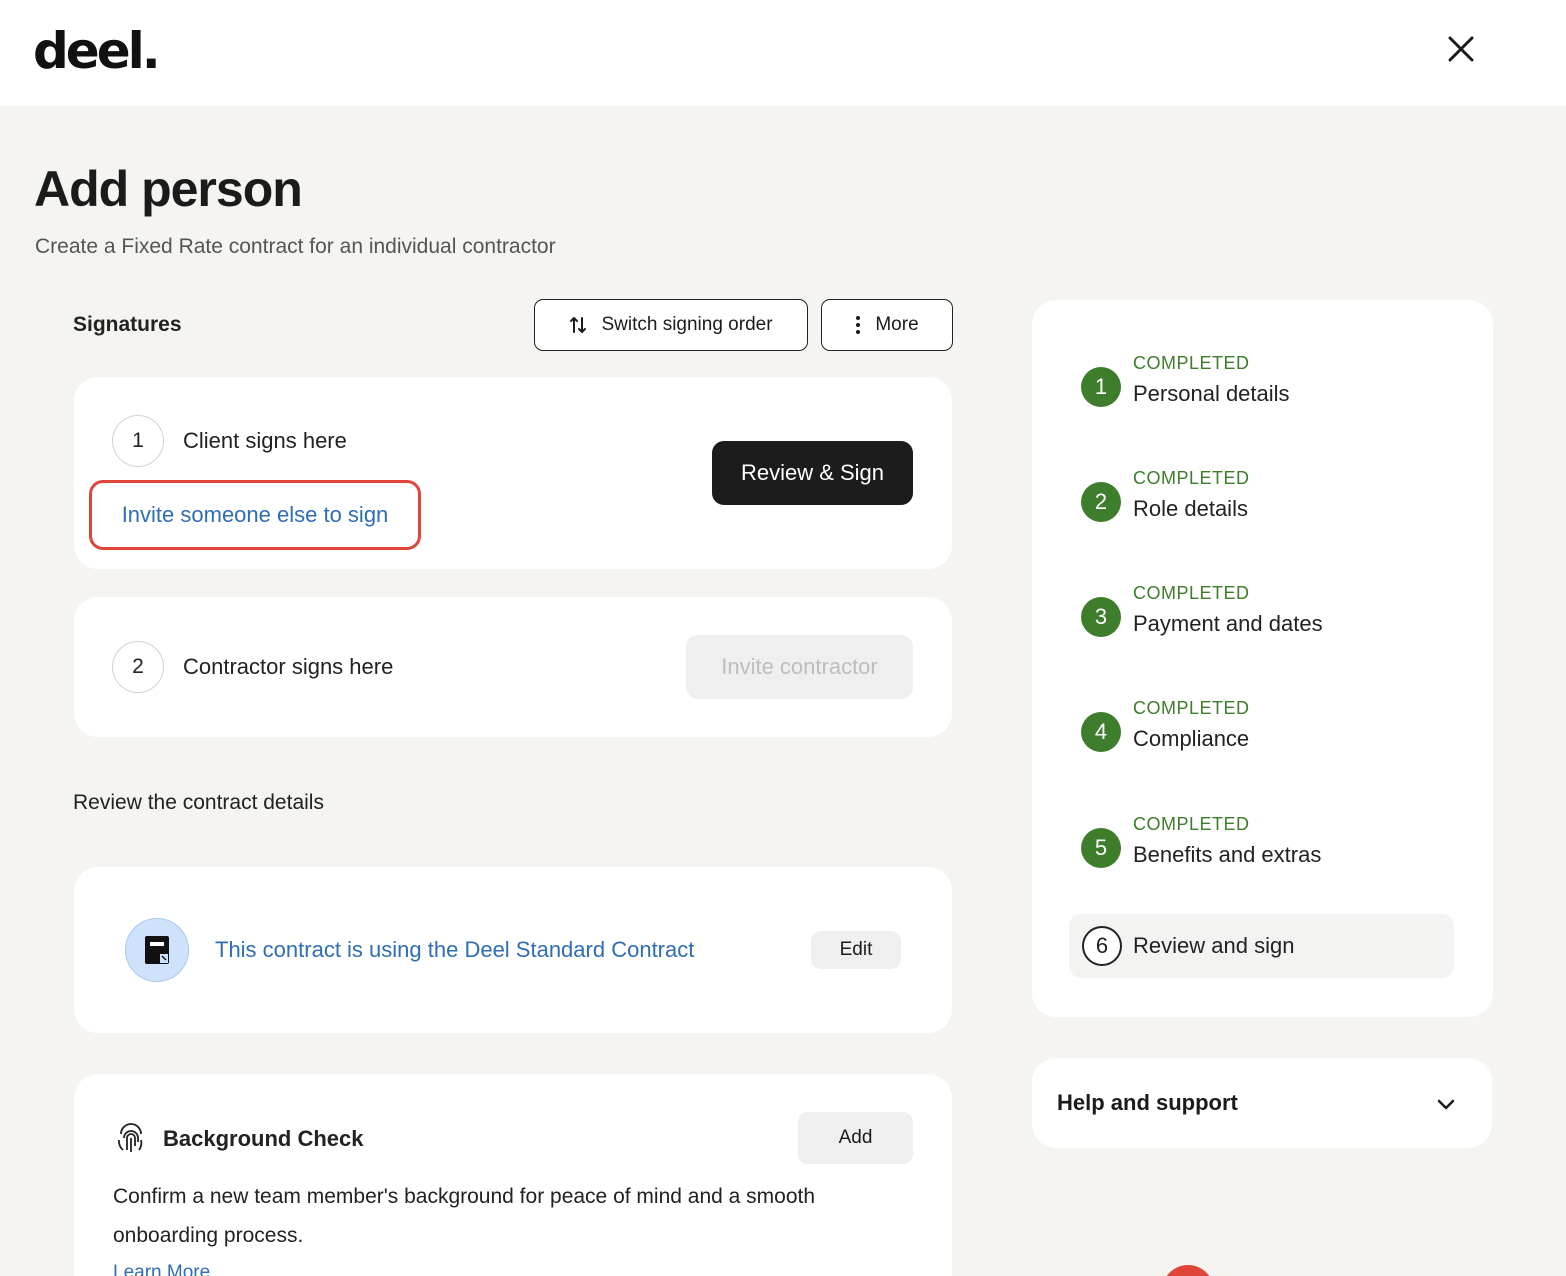  What do you see at coordinates (856, 950) in the screenshot?
I see `edit-contract-button: Edit` at bounding box center [856, 950].